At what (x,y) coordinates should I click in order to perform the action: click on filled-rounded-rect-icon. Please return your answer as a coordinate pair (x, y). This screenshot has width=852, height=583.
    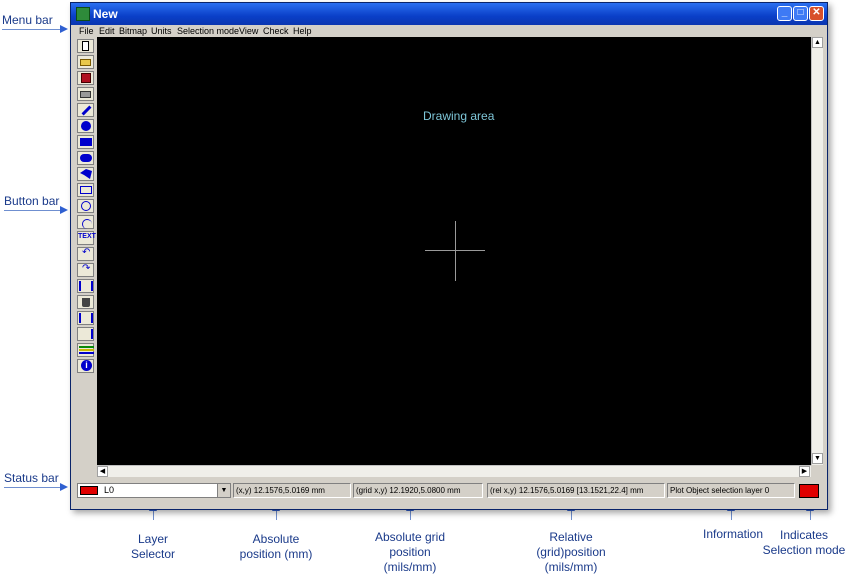
    Looking at the image, I should click on (86, 158).